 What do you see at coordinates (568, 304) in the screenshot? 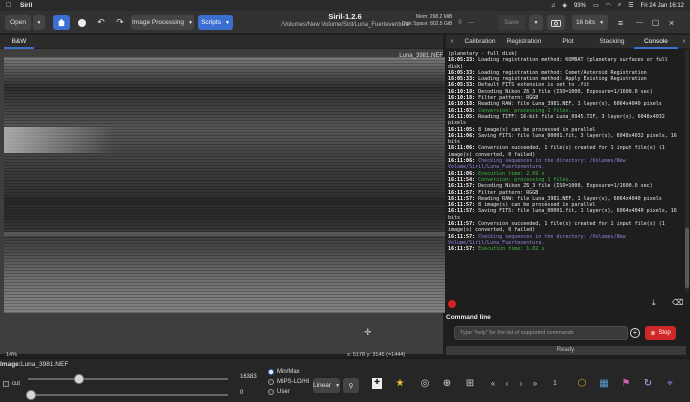
I see `console-toolbar: ⤓ ⌫` at bounding box center [568, 304].